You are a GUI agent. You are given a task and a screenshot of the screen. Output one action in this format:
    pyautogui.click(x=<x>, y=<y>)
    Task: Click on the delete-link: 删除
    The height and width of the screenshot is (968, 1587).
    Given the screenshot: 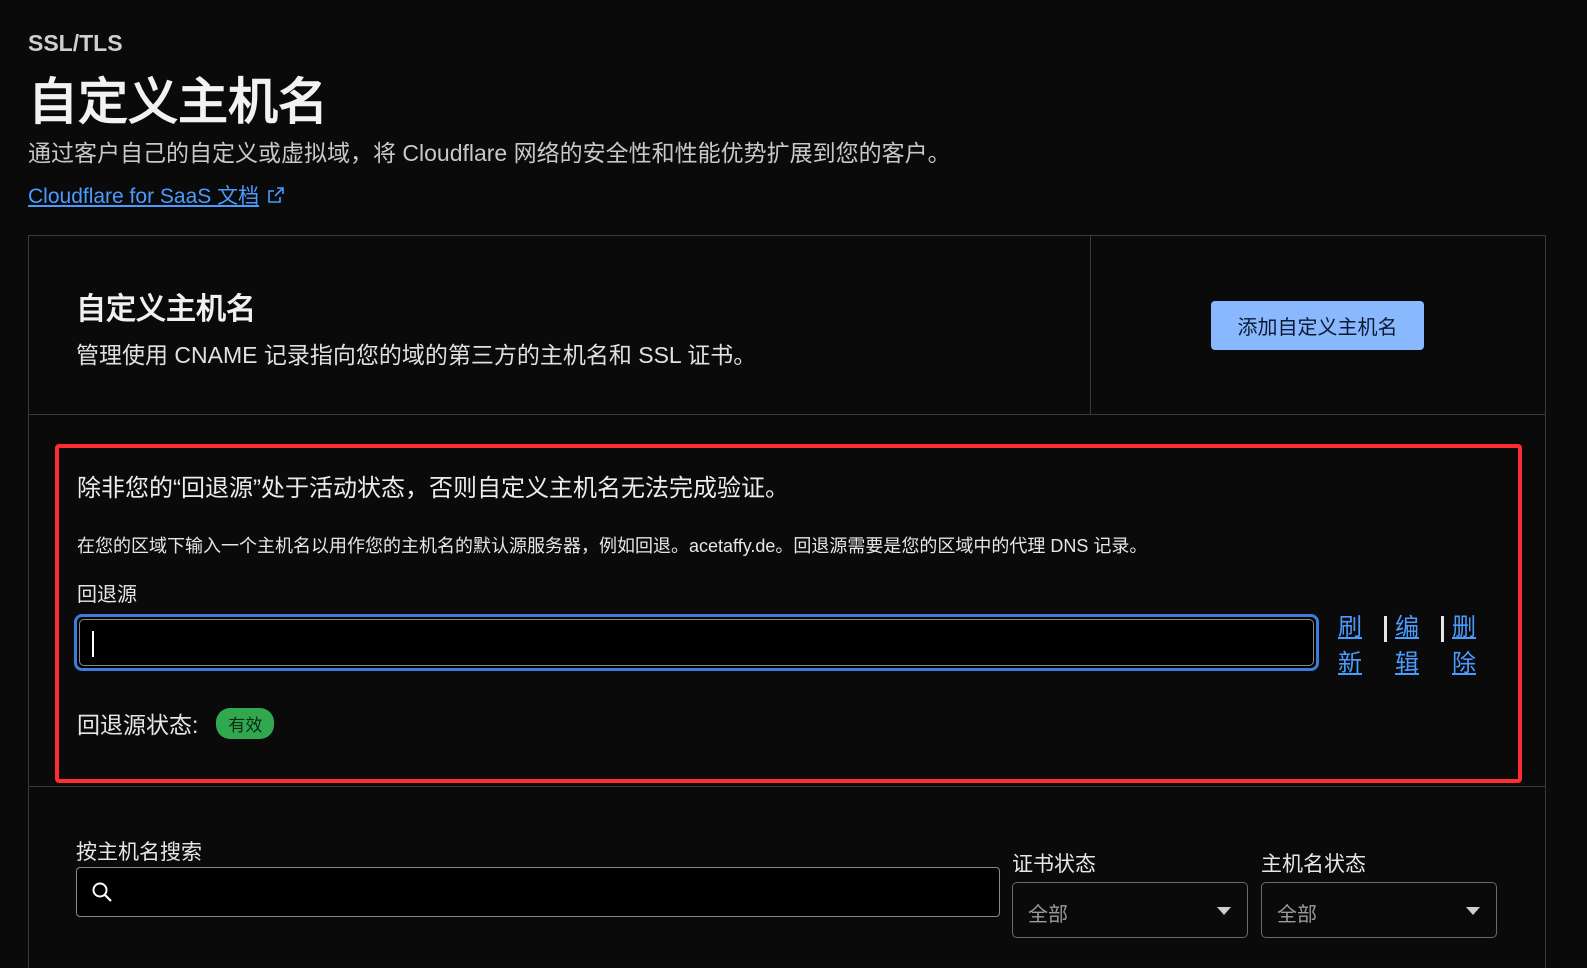 What is the action you would take?
    pyautogui.click(x=1465, y=646)
    